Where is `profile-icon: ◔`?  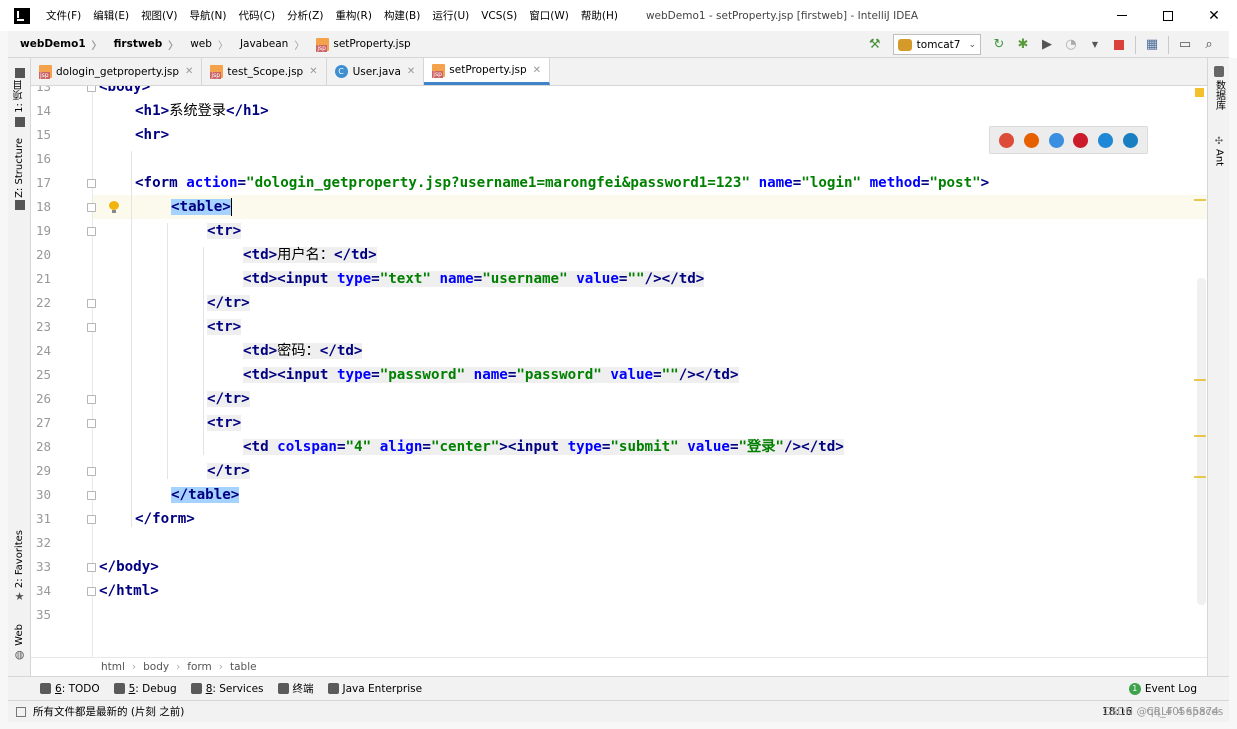
profile-icon: ◔ is located at coordinates (1071, 45).